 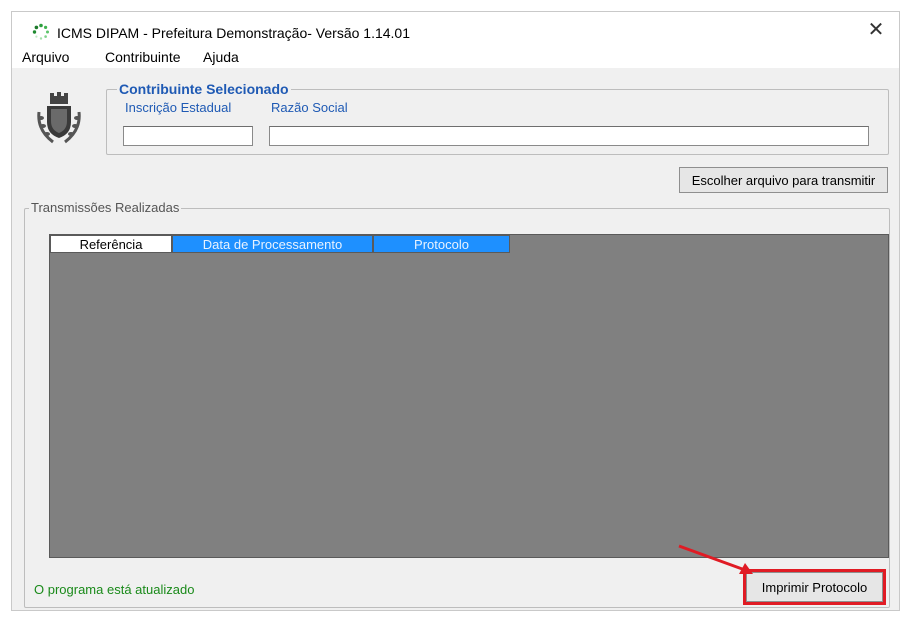 I want to click on escolher-arquivo-button: Escolher arquivo para transmitir, so click(x=783, y=180).